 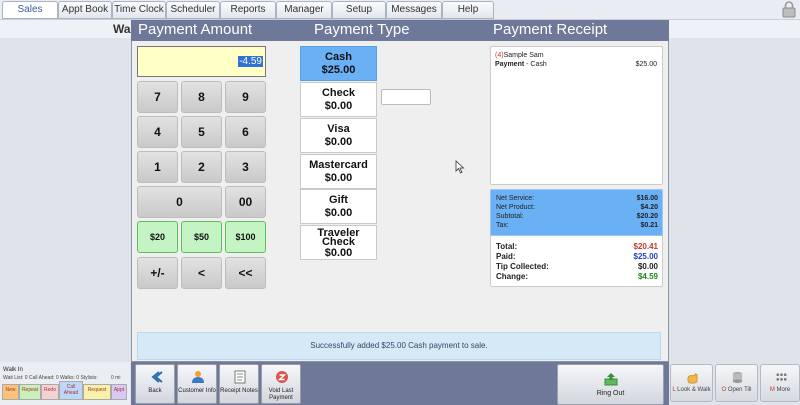 I want to click on subtotal-label: Subtotal:, so click(x=510, y=216).